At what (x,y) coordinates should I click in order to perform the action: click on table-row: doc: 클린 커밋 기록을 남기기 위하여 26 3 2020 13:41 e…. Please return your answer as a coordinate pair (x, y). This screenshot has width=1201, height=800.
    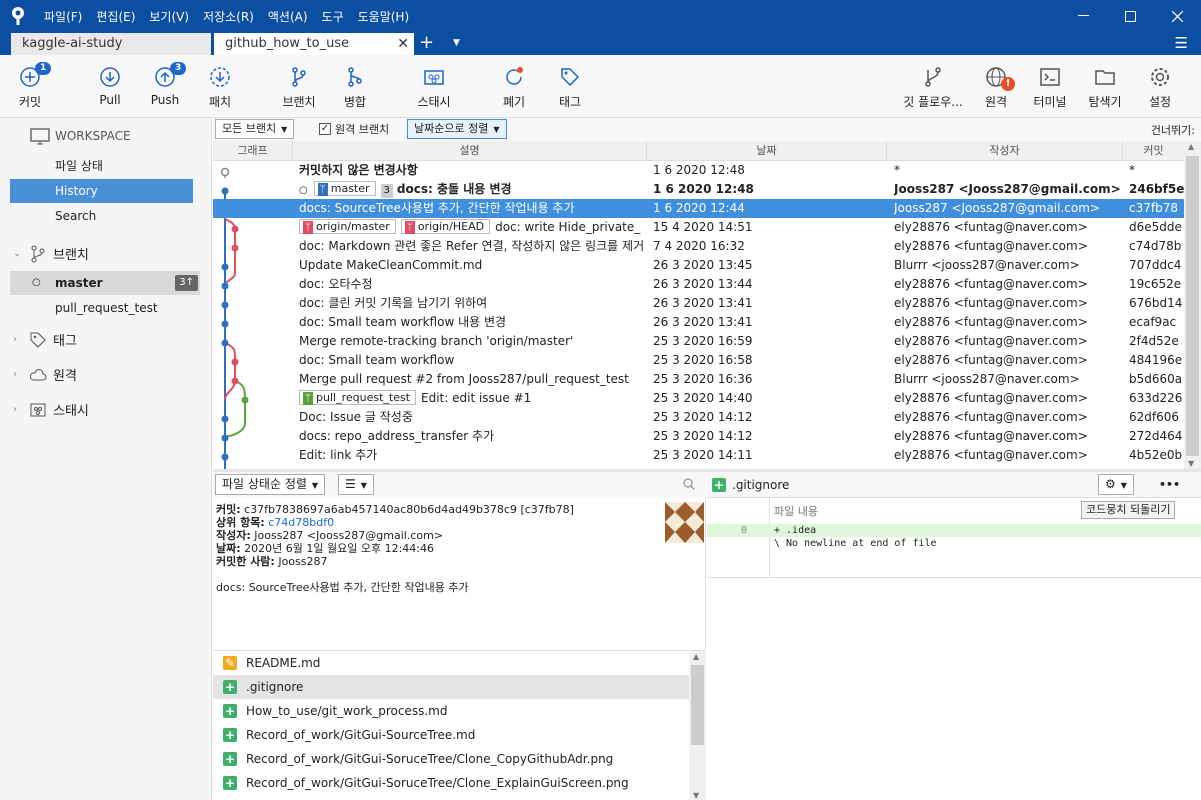
    Looking at the image, I should click on (698, 303).